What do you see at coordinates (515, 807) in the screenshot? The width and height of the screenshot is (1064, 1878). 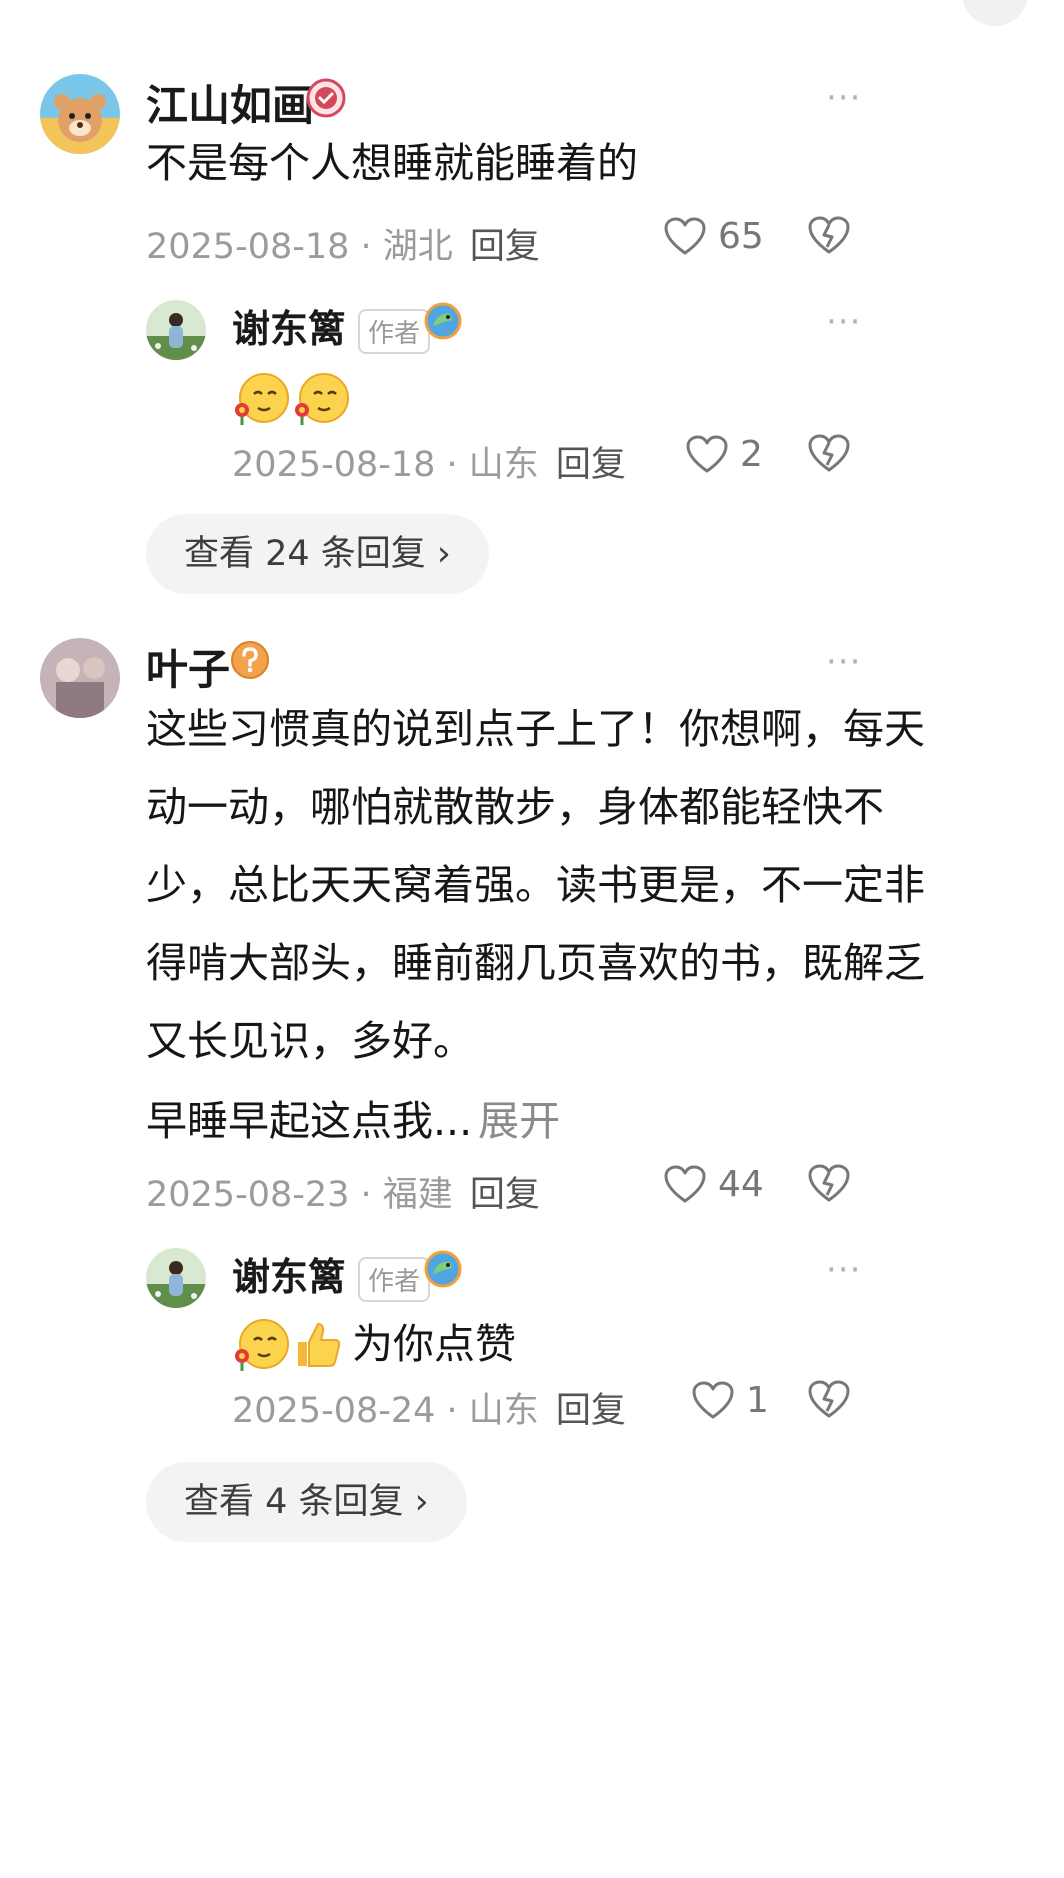 I see `text-line: 动一动，哪怕就散散步，身体都能轻快不` at bounding box center [515, 807].